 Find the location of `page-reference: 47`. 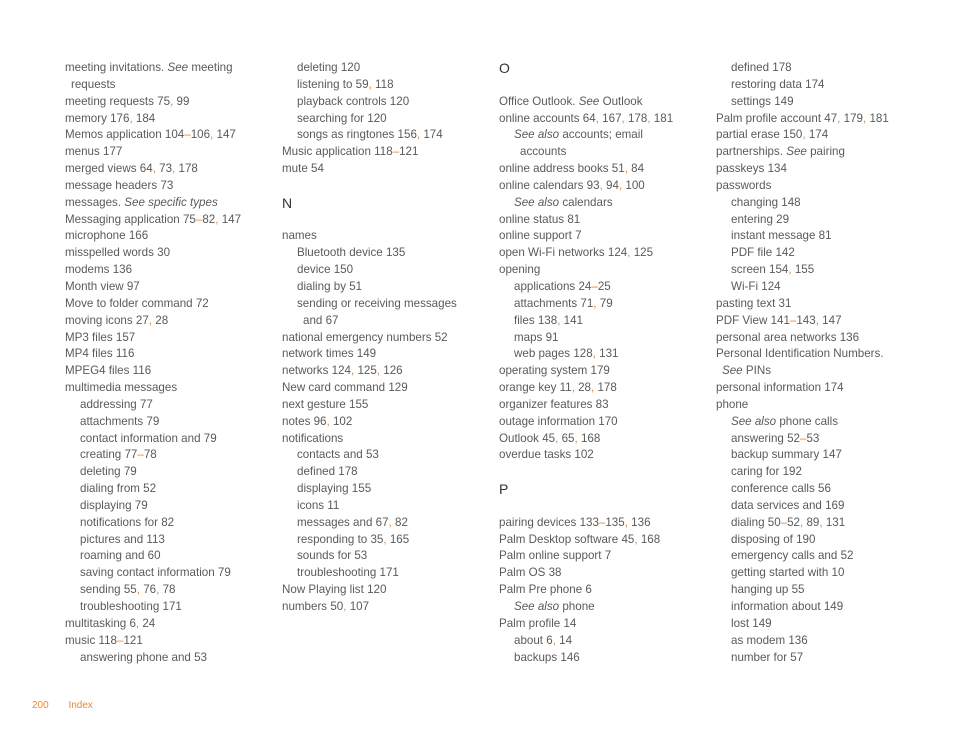

page-reference: 47 is located at coordinates (830, 118).